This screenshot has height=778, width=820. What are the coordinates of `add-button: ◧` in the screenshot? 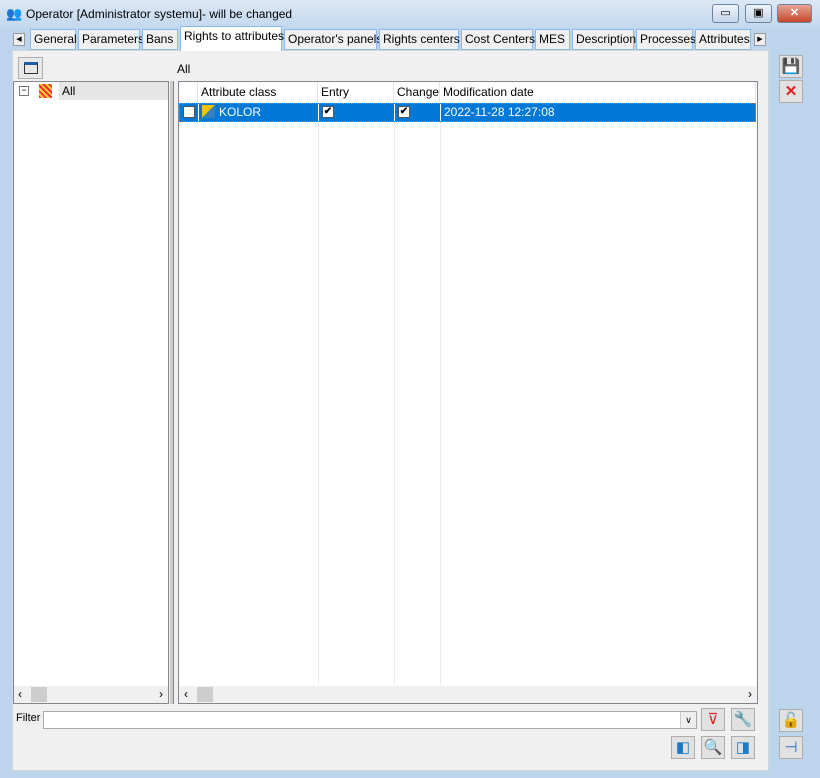 It's located at (683, 747).